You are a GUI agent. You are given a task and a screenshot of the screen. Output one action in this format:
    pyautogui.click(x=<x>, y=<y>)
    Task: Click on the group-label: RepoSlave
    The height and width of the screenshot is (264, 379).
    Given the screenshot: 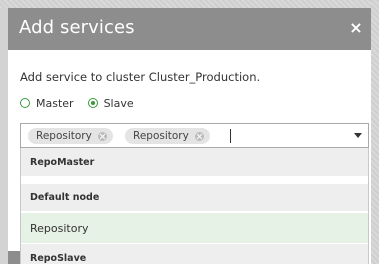 What is the action you would take?
    pyautogui.click(x=58, y=258)
    